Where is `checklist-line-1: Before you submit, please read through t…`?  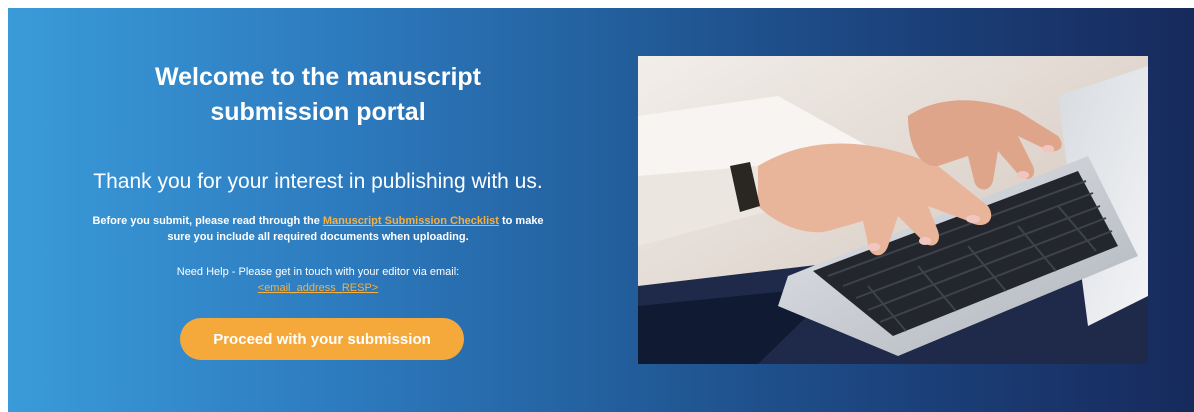 checklist-line-1: Before you submit, please read through t… is located at coordinates (318, 221).